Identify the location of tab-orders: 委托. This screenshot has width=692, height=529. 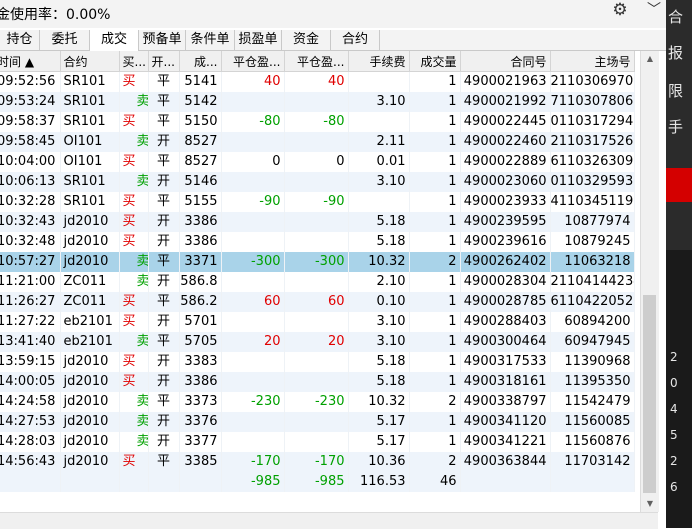
(65, 40).